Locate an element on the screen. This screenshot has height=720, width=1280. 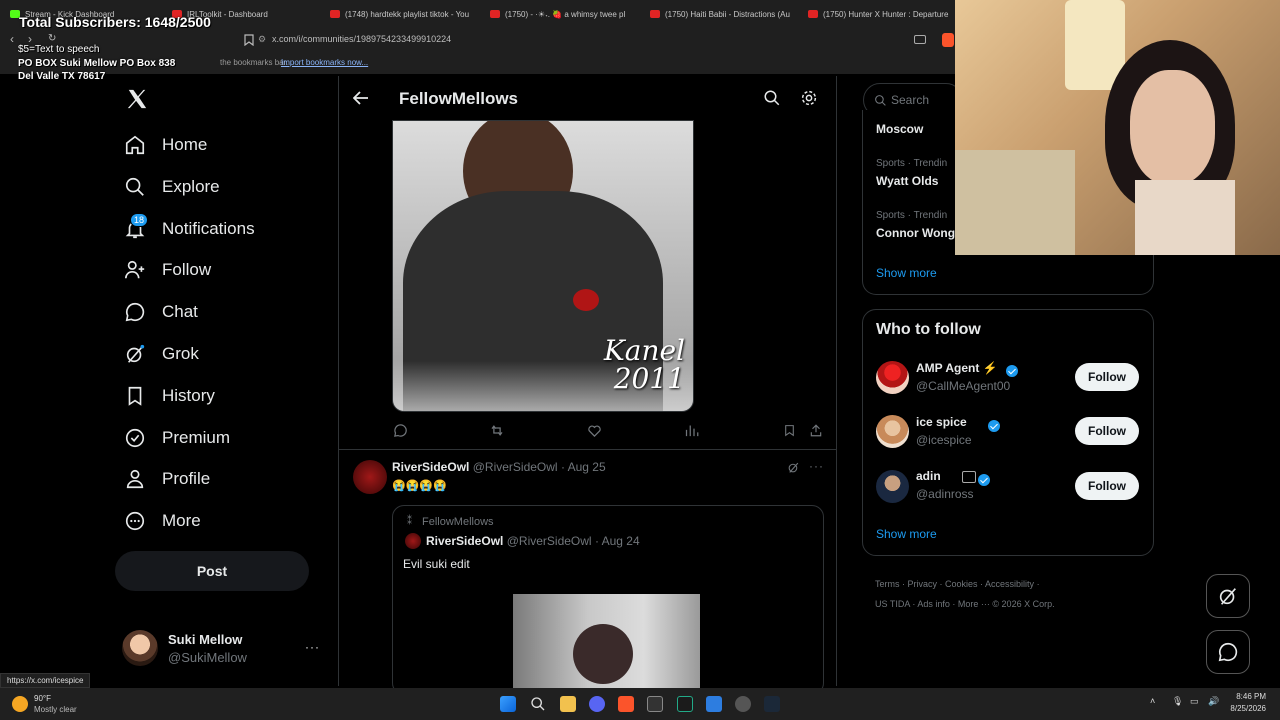
grok-icon is located at coordinates (793, 467).